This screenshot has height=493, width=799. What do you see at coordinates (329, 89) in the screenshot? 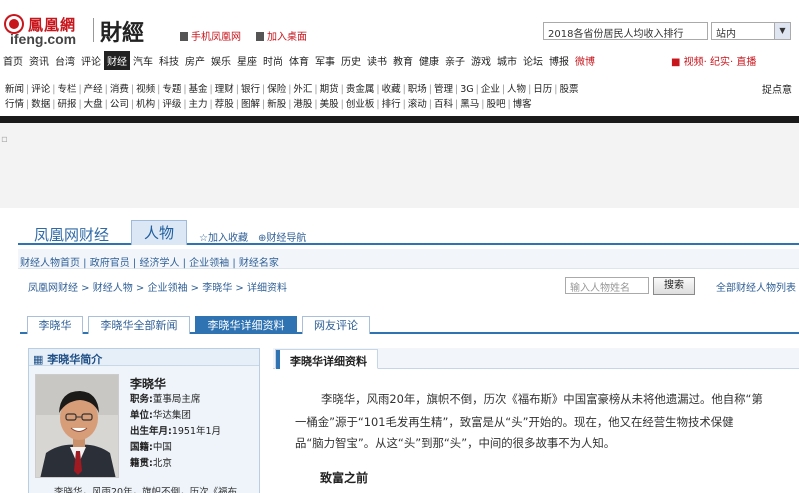
I see `subnav-item: 期货` at bounding box center [329, 89].